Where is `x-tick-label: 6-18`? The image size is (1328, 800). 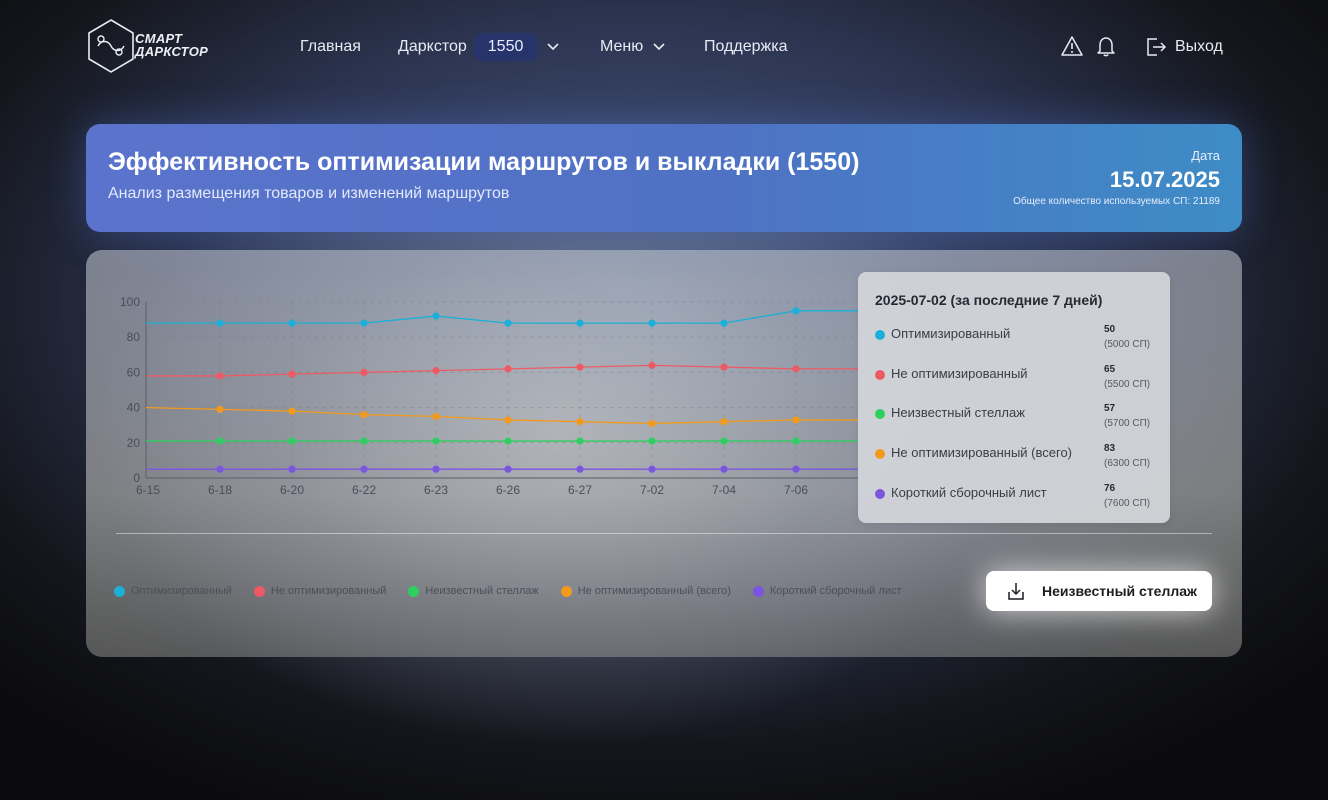 x-tick-label: 6-18 is located at coordinates (220, 490).